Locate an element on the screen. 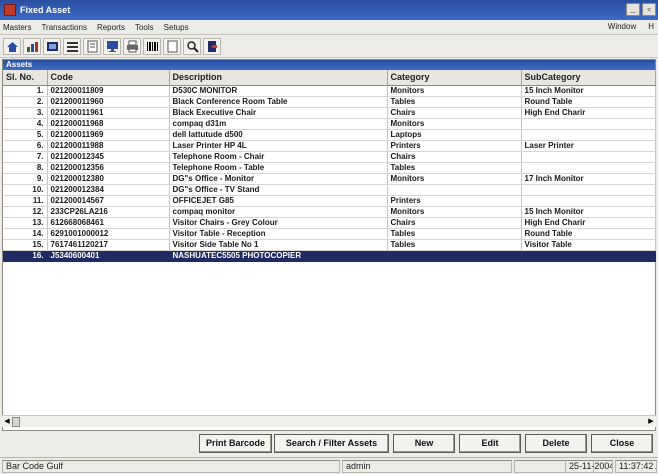 Image resolution: width=658 pixels, height=474 pixels. menu-window: Window is located at coordinates (622, 26).